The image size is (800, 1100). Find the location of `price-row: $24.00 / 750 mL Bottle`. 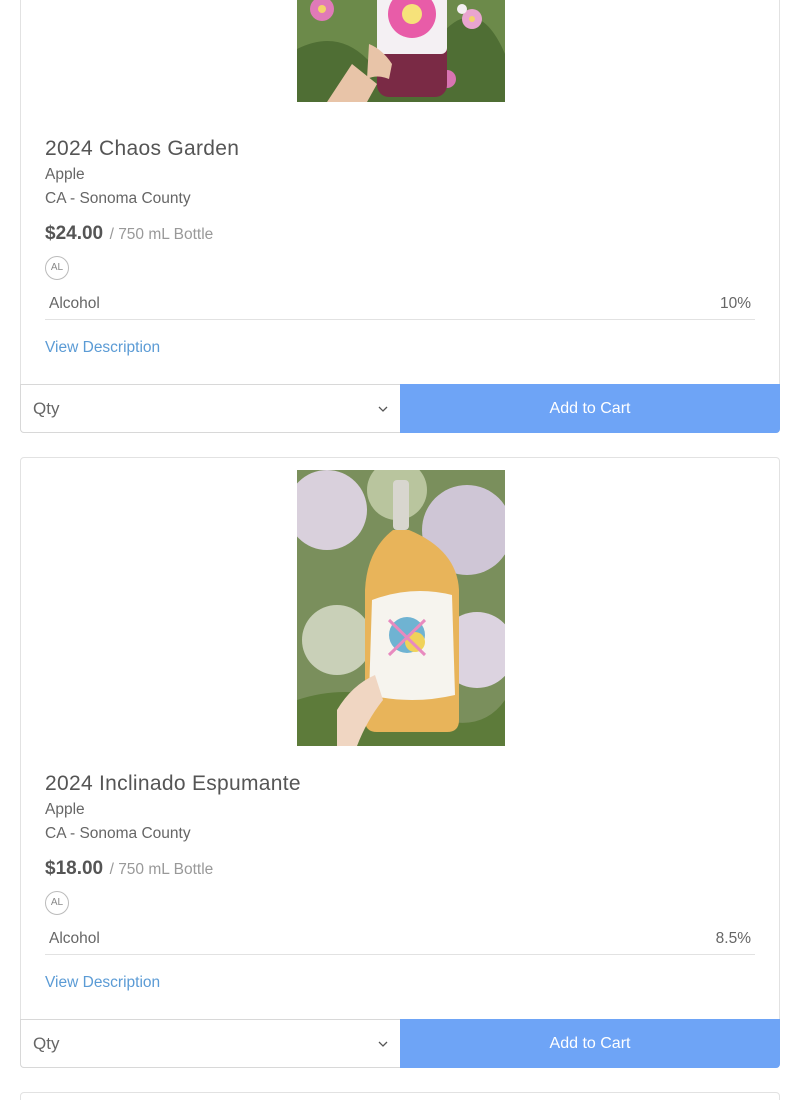

price-row: $24.00 / 750 mL Bottle is located at coordinates (400, 234).